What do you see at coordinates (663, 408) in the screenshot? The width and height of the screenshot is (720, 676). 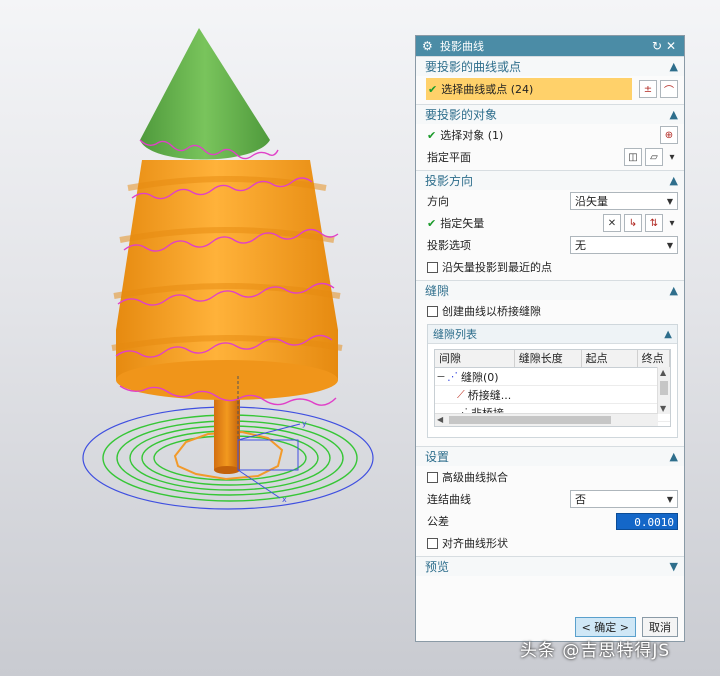 I see `scroll-down-icon: ▼` at bounding box center [663, 408].